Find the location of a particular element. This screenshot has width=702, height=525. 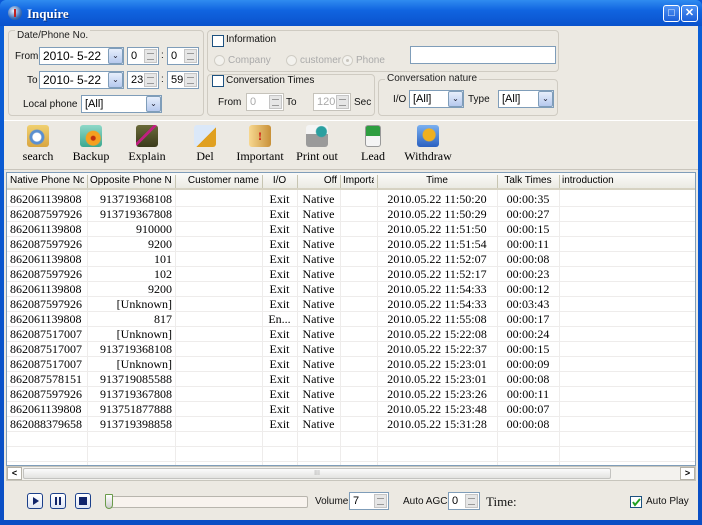

io-value: [All] is located at coordinates (422, 99).